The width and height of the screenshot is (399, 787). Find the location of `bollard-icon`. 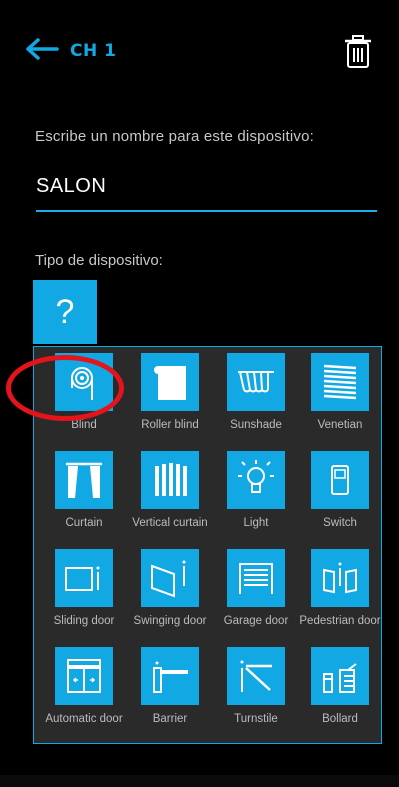

bollard-icon is located at coordinates (340, 676).